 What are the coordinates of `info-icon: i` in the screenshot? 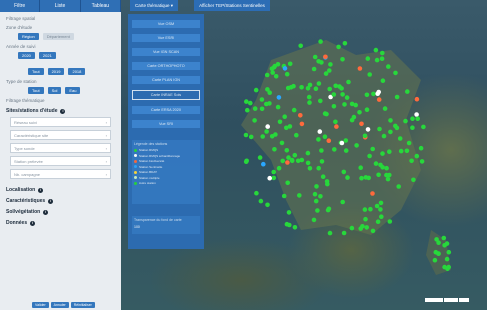 It's located at (46, 212).